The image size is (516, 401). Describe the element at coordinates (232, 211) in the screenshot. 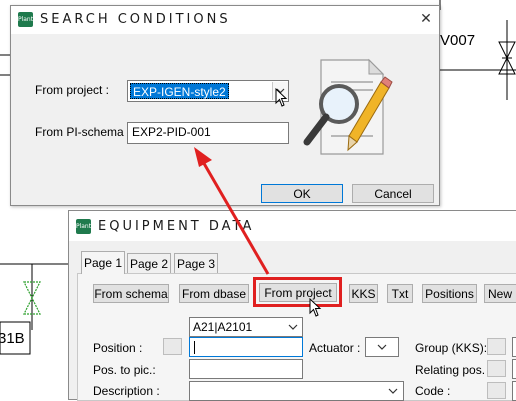

I see `annotation-arrow` at that location.